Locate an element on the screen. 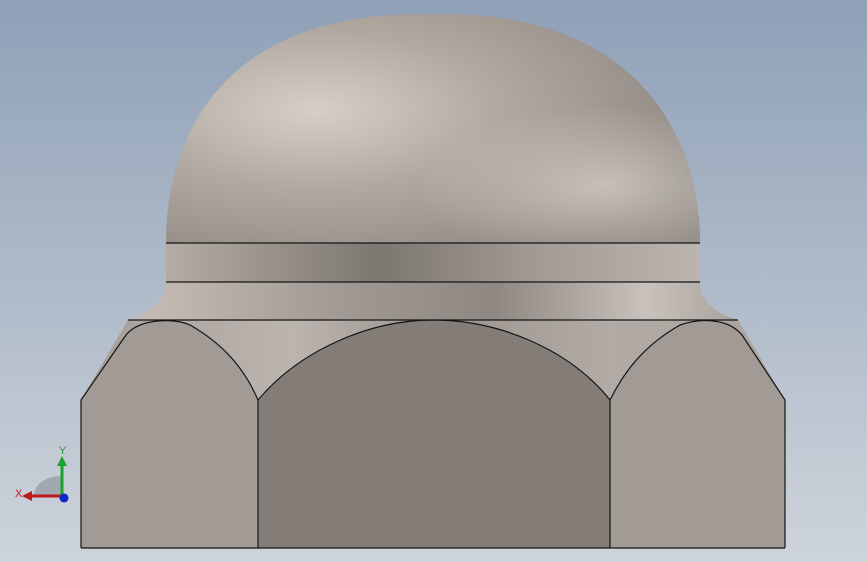  z-axis-icon is located at coordinates (64, 498).